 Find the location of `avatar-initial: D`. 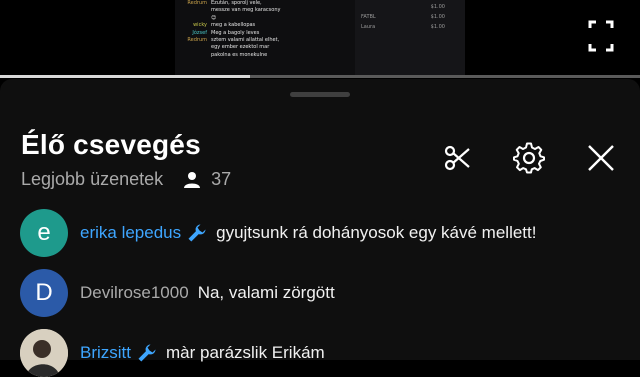

avatar-initial: D is located at coordinates (44, 292).